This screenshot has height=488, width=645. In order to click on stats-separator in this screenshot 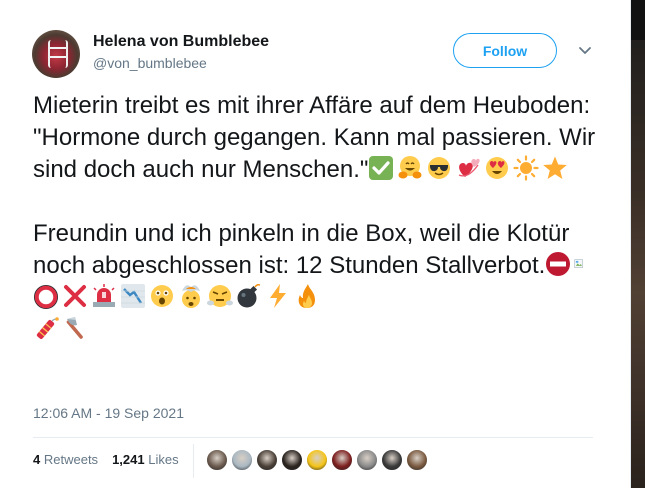, I will do `click(193, 461)`.